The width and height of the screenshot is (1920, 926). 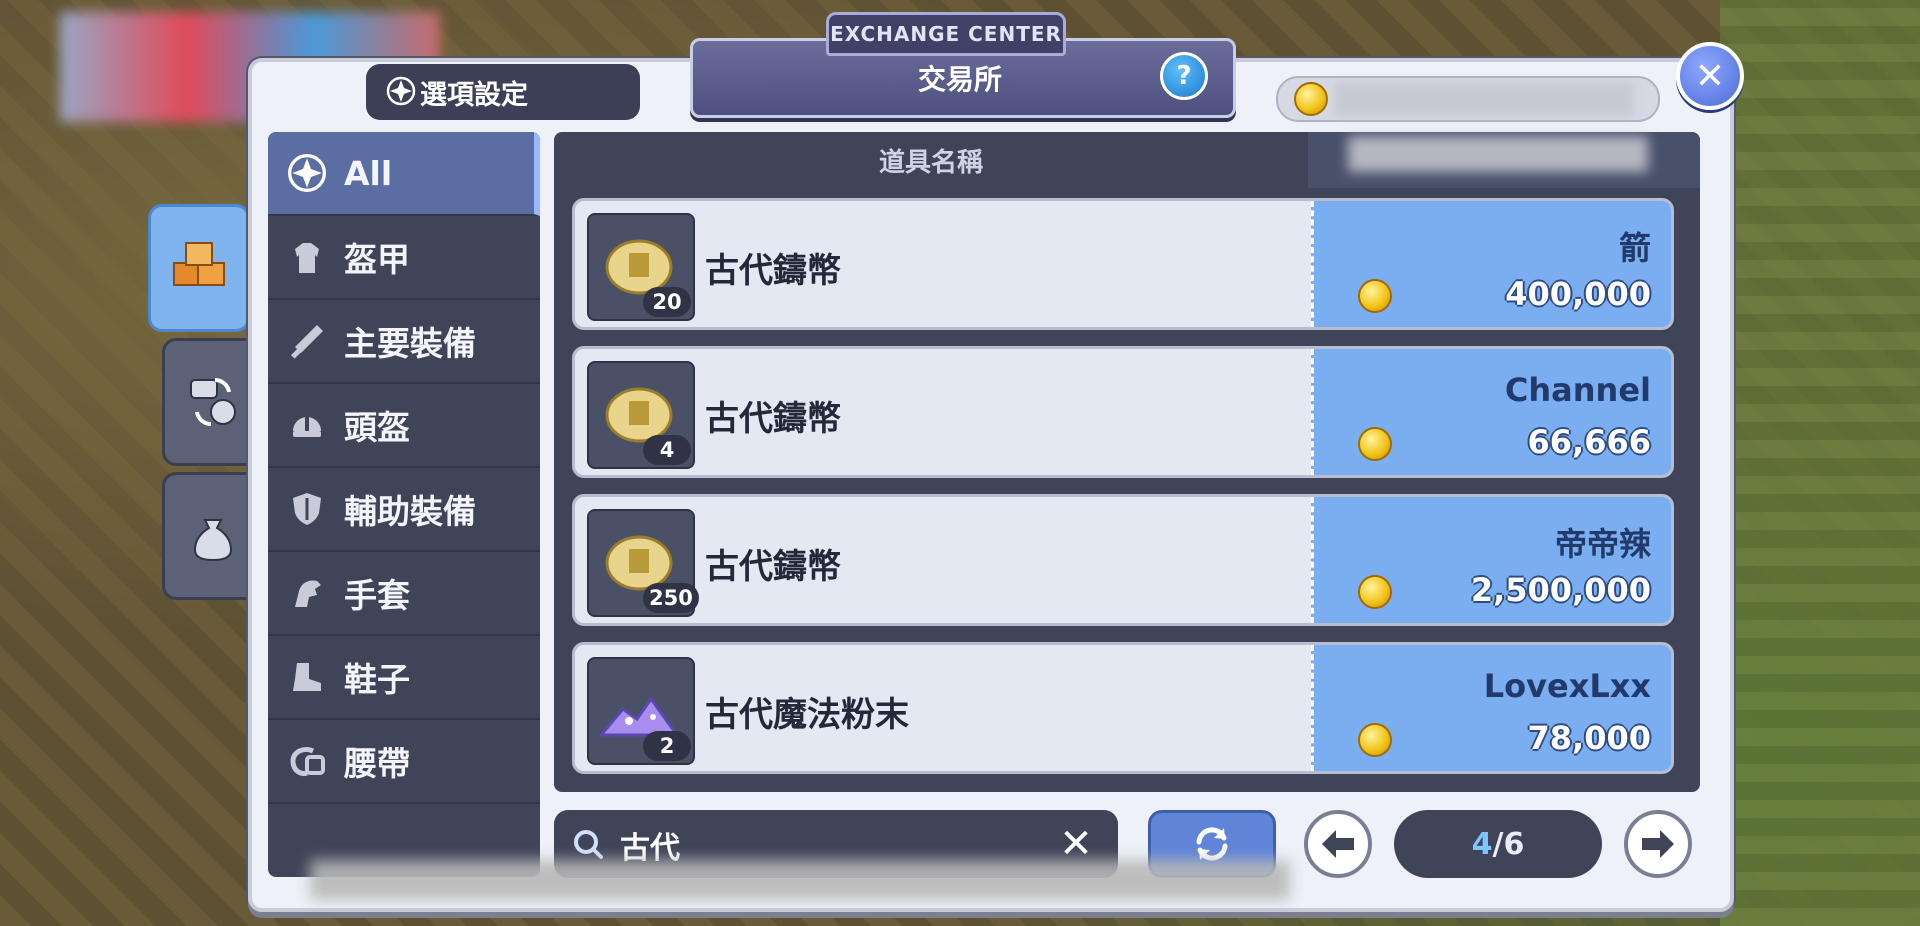 I want to click on seller-price-cell: 帝帝辣 2,500,000, so click(x=1491, y=560).